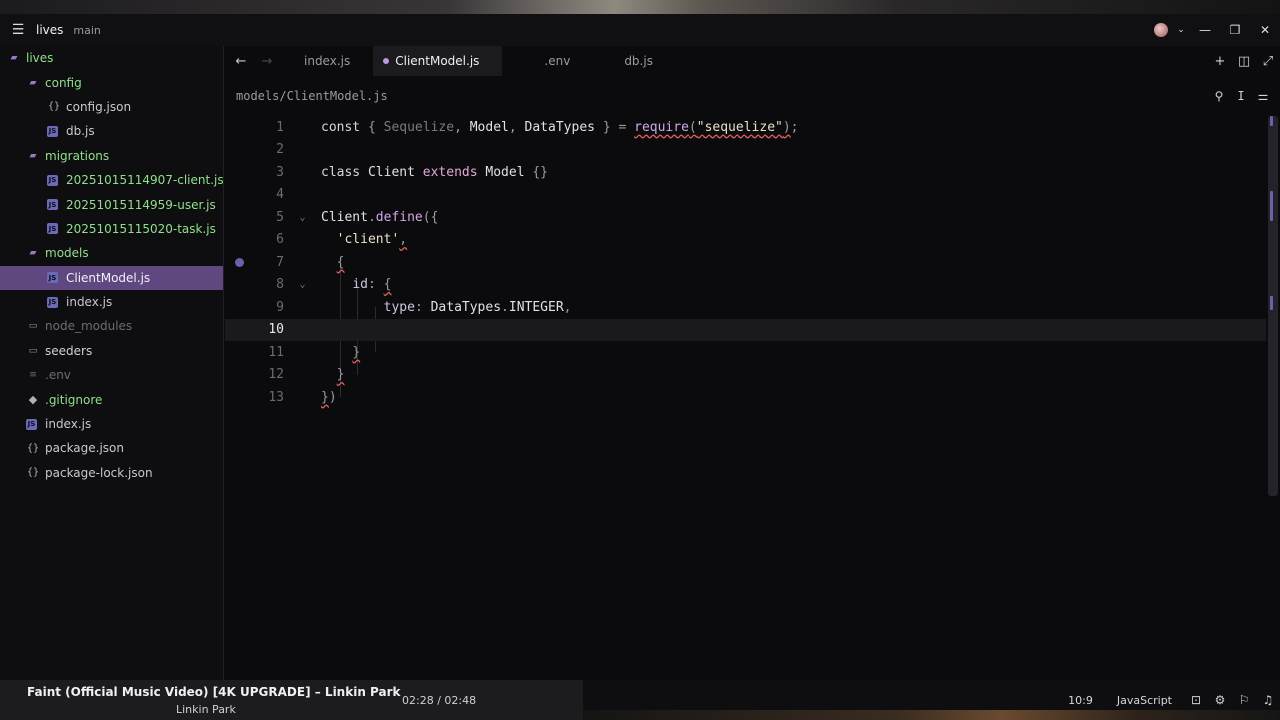 This screenshot has width=1280, height=720. What do you see at coordinates (111, 253) in the screenshot?
I see `tree-item-folder-models: ▰ models` at bounding box center [111, 253].